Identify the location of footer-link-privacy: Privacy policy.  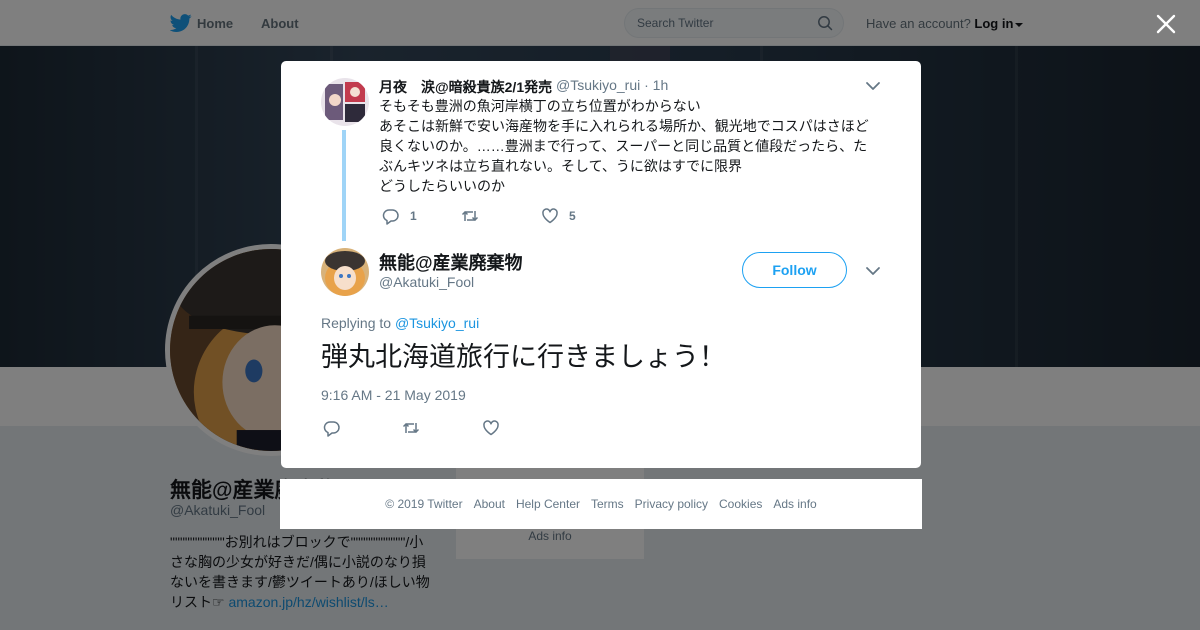
(671, 504).